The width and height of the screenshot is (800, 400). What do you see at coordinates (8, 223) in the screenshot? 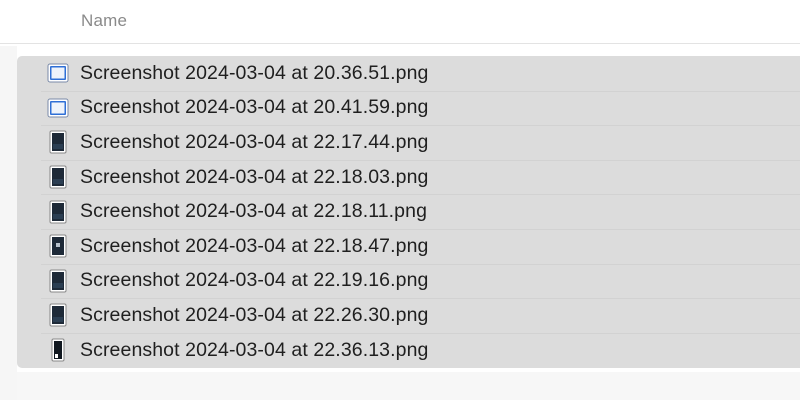
I see `list-left-gutter` at bounding box center [8, 223].